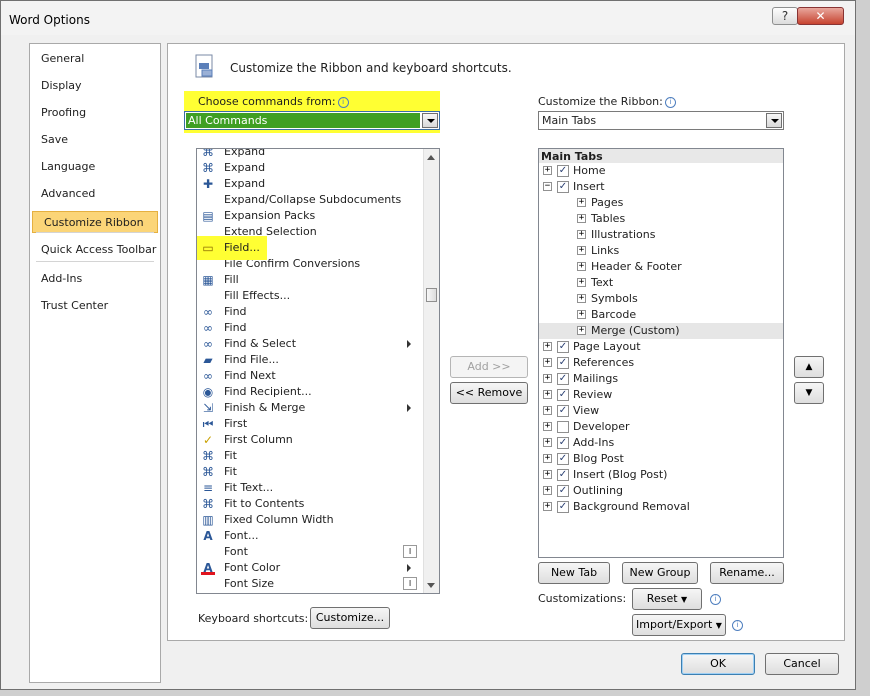  What do you see at coordinates (661, 347) in the screenshot?
I see `tree-item: + ✓ Page Layout` at bounding box center [661, 347].